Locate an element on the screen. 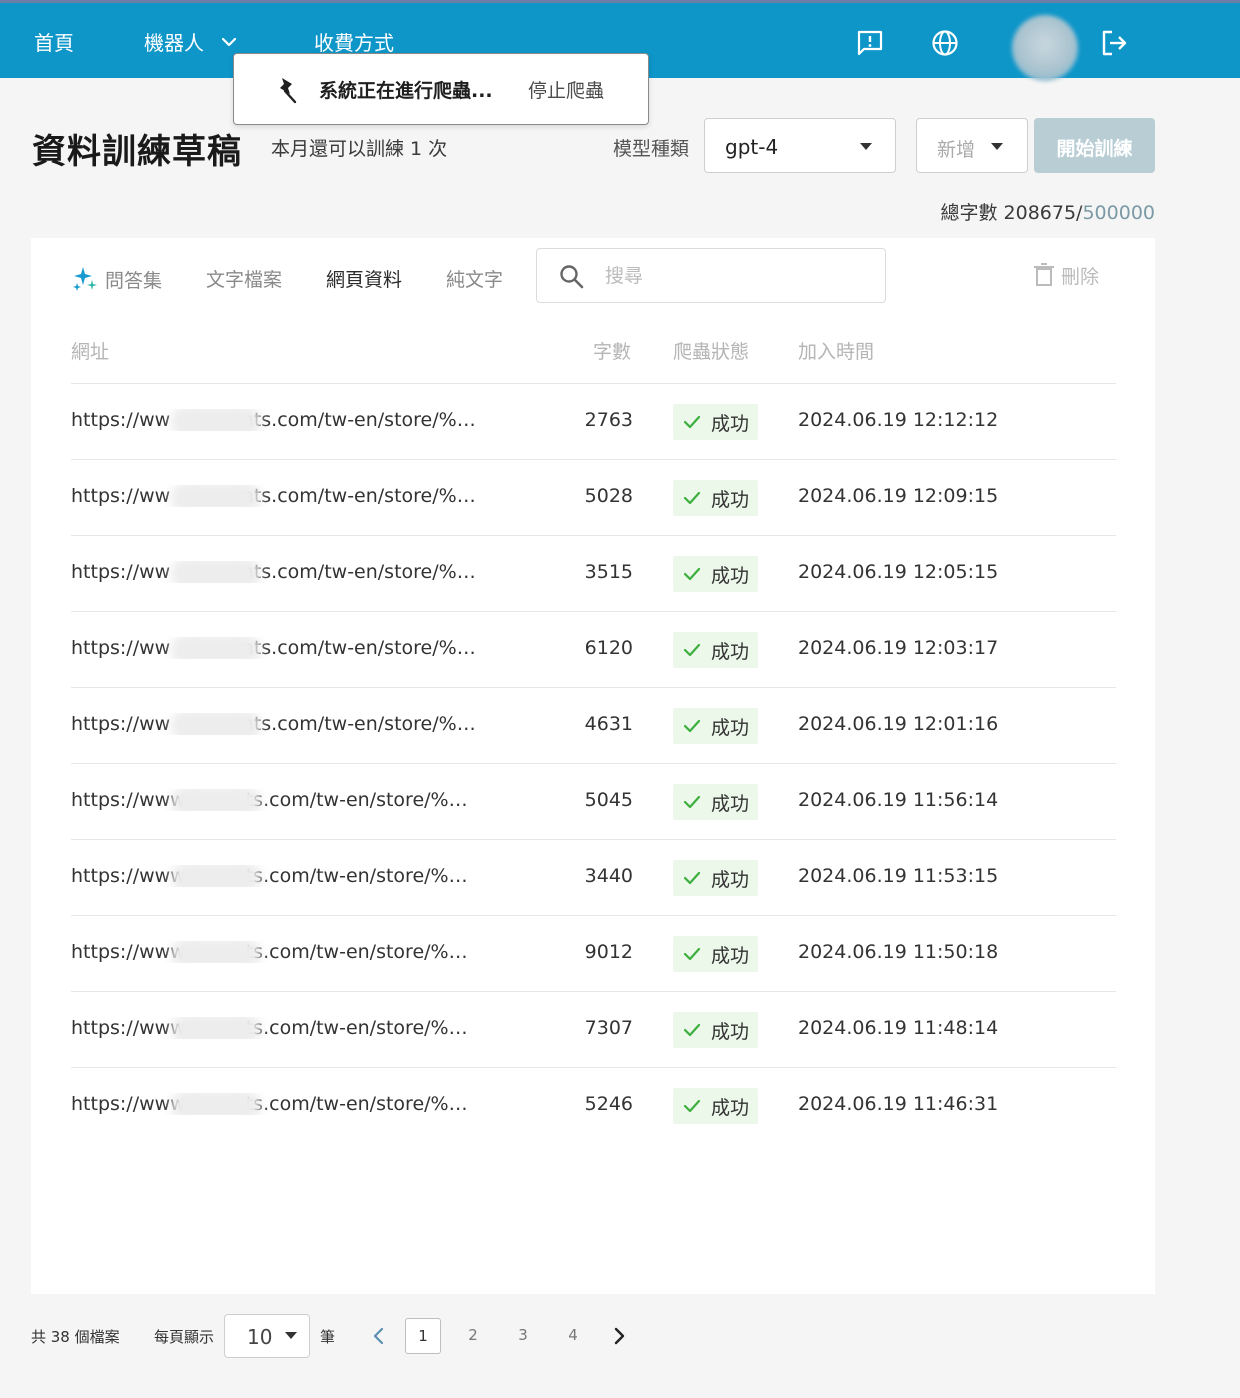 Image resolution: width=1240 pixels, height=1398 pixels. nav-home: 首頁 is located at coordinates (54, 43).